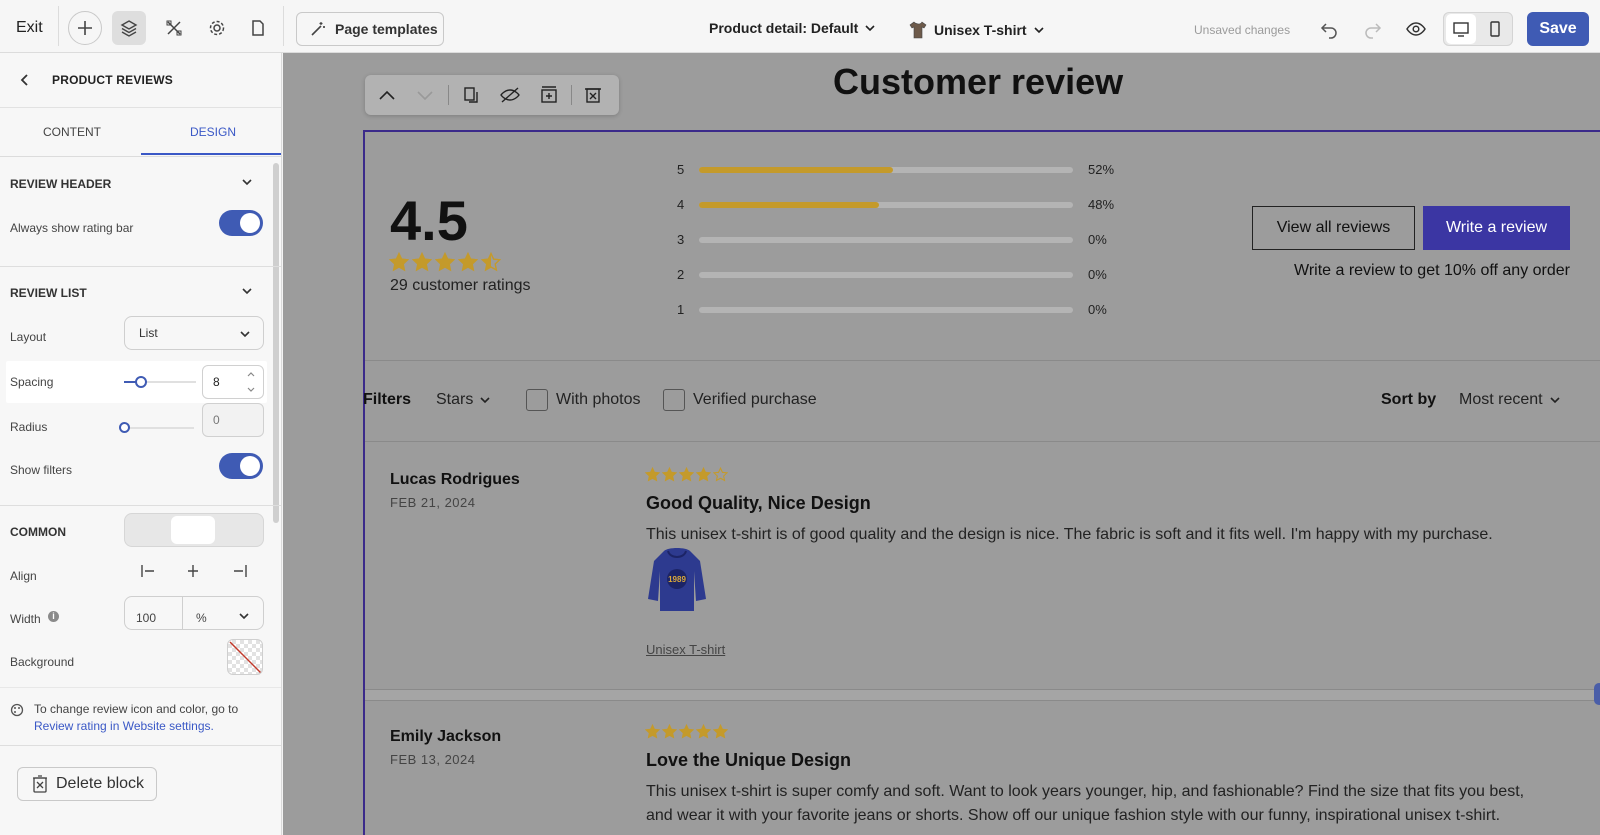  I want to click on align-center-button, so click(193, 530).